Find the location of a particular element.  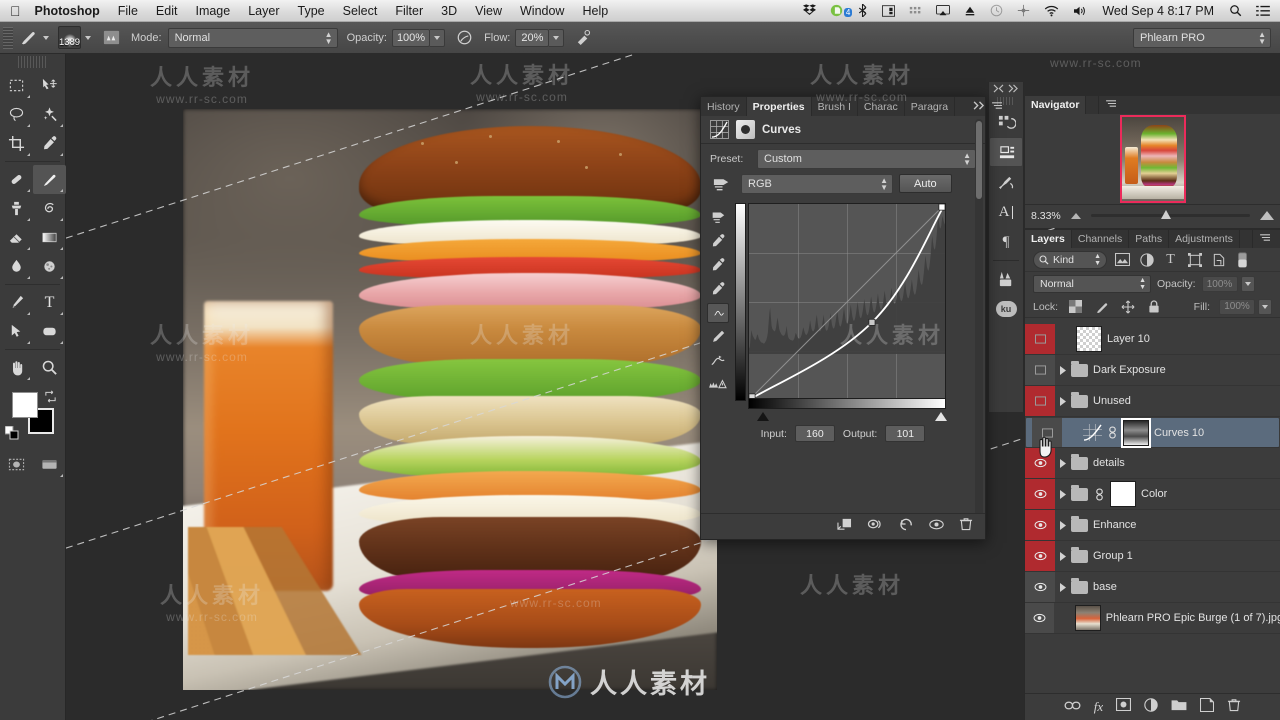

menu-item-help: Help is located at coordinates (595, 11).